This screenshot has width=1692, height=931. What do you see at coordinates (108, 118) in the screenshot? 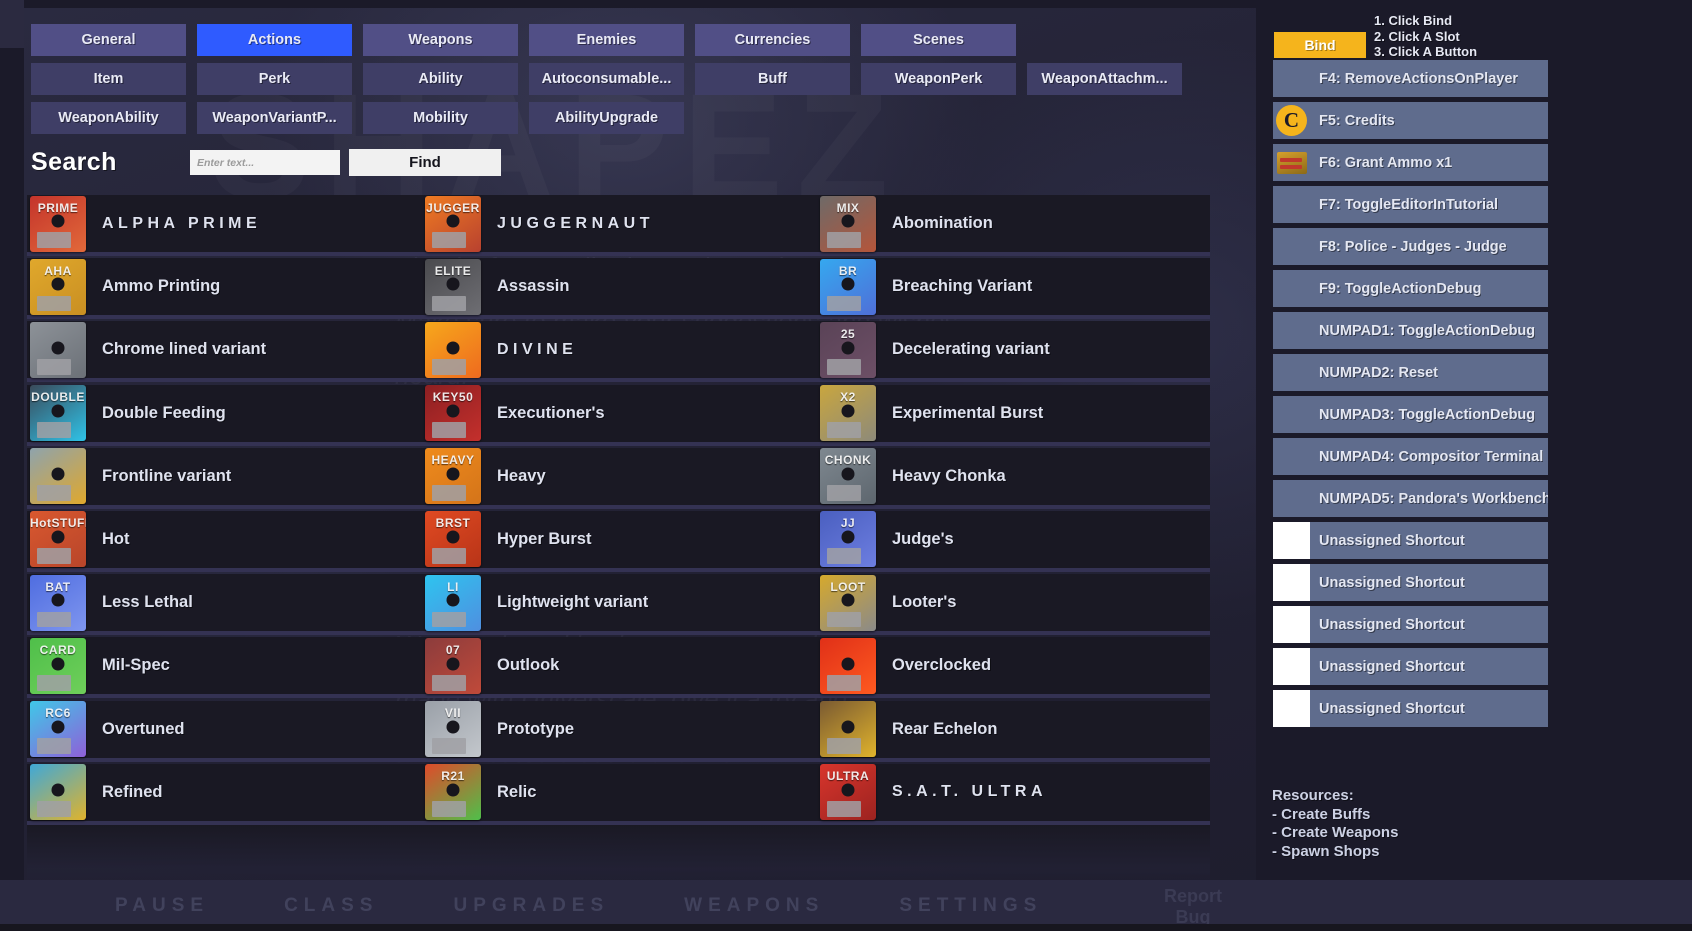
I see `tab-weaponability: WeaponAbility` at bounding box center [108, 118].